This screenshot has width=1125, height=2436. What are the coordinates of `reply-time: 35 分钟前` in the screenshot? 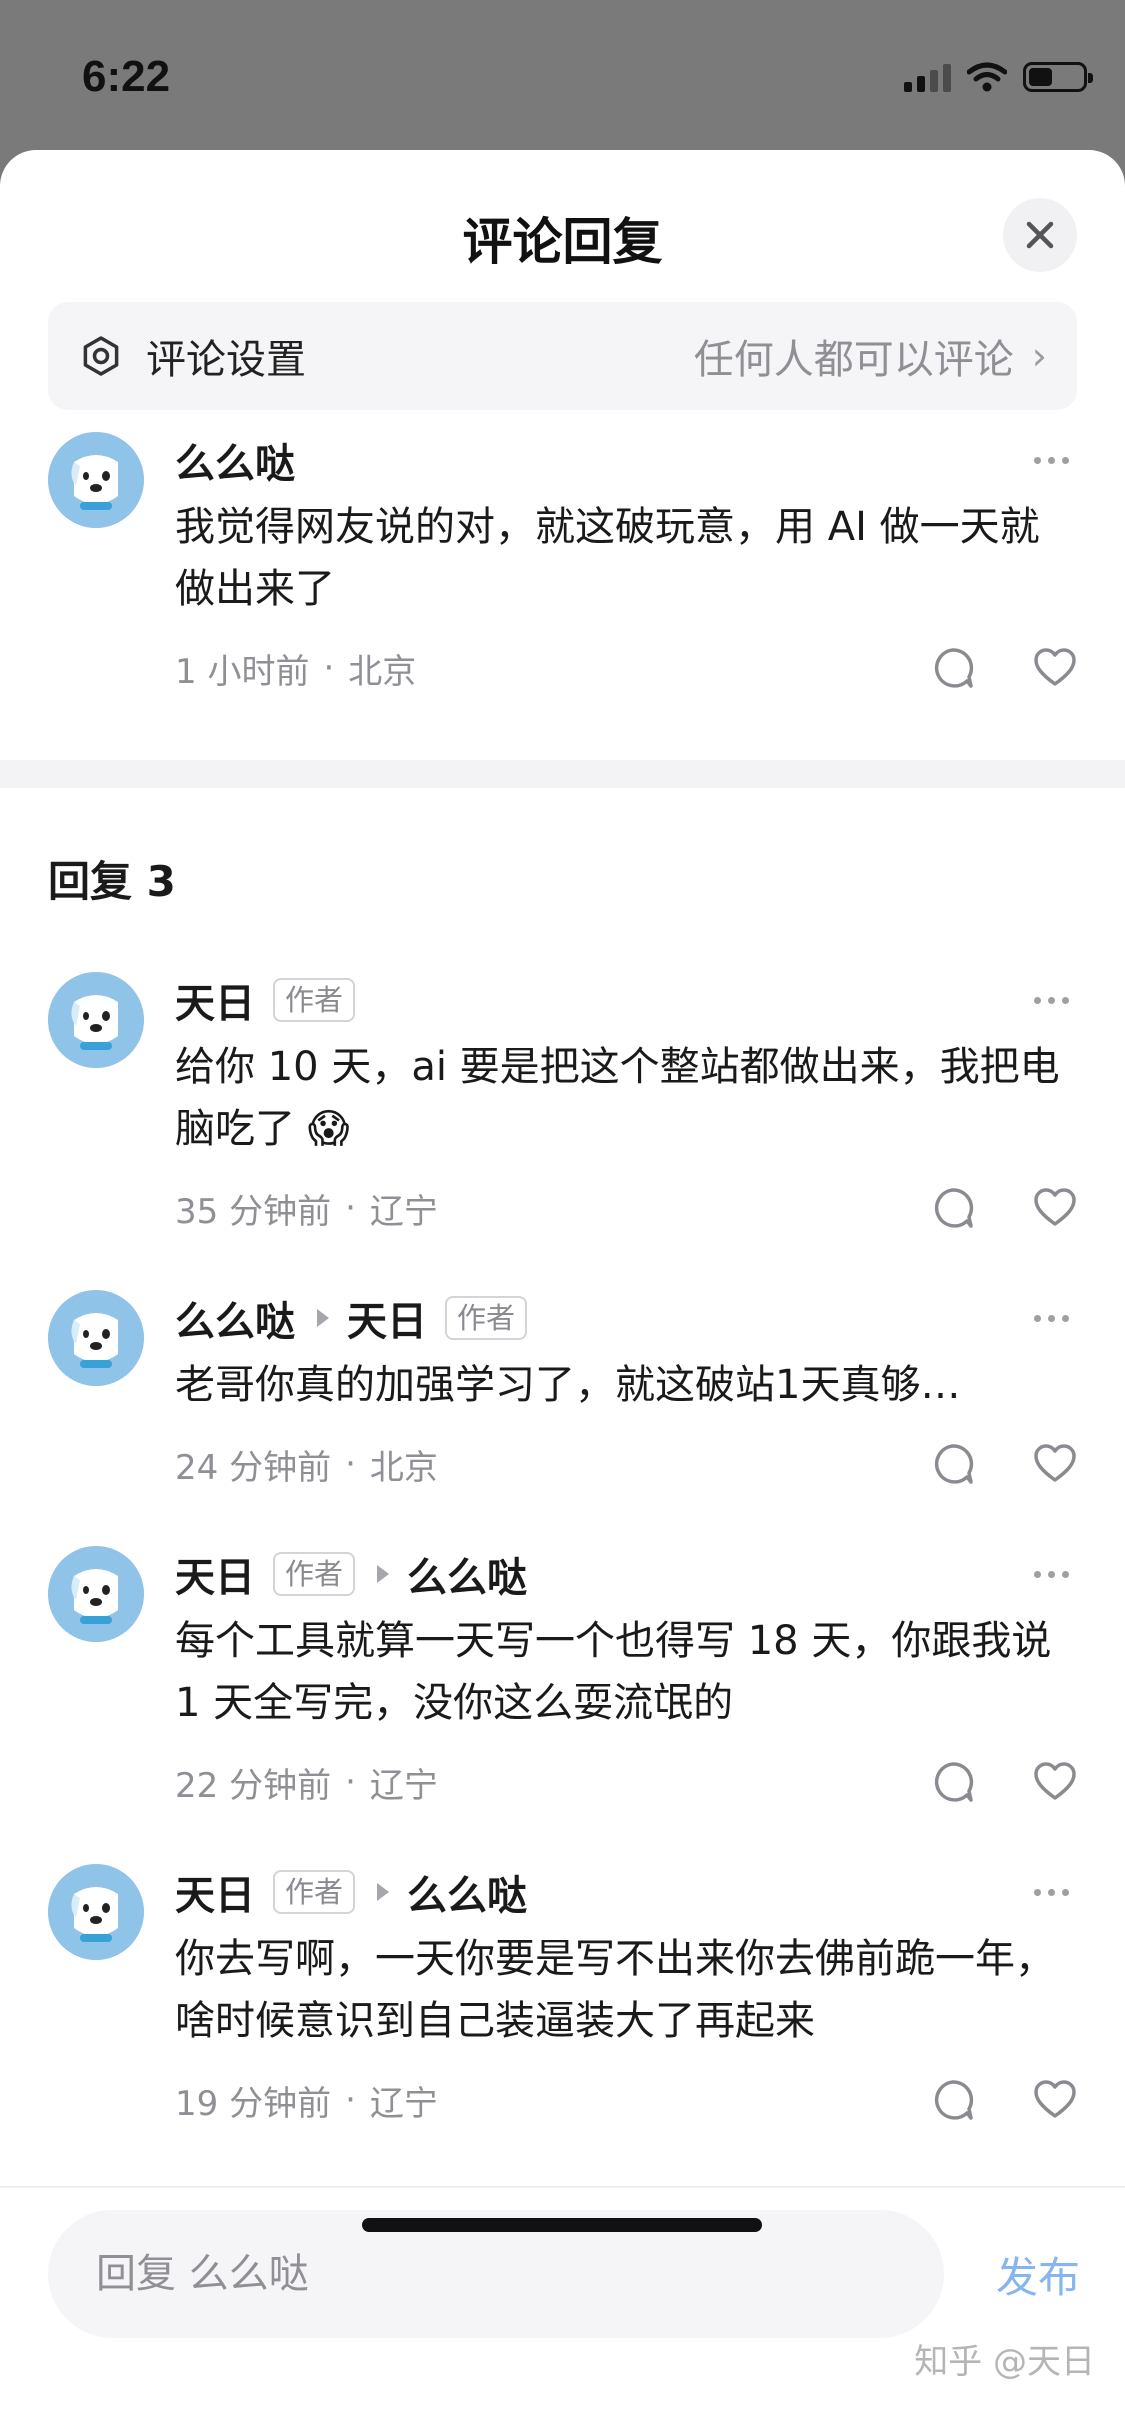 It's located at (253, 1211).